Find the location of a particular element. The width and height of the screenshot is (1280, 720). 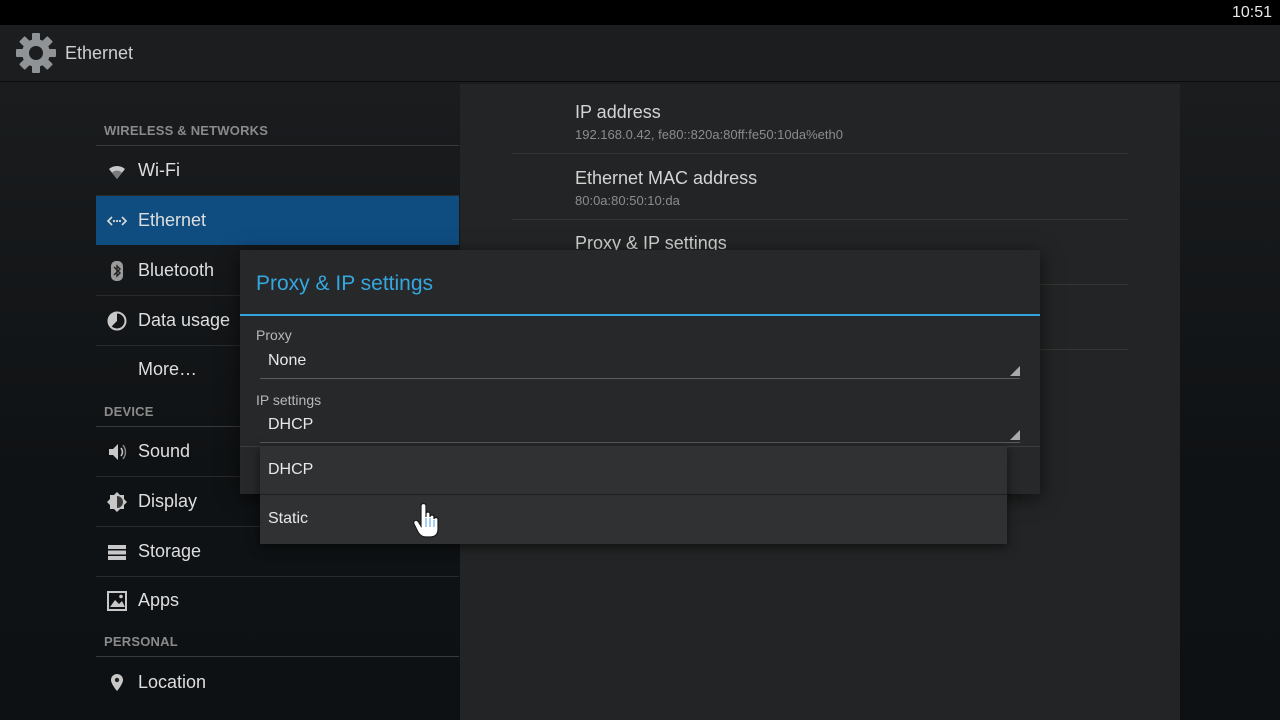

sidebar-item-label: Apps is located at coordinates (159, 600).